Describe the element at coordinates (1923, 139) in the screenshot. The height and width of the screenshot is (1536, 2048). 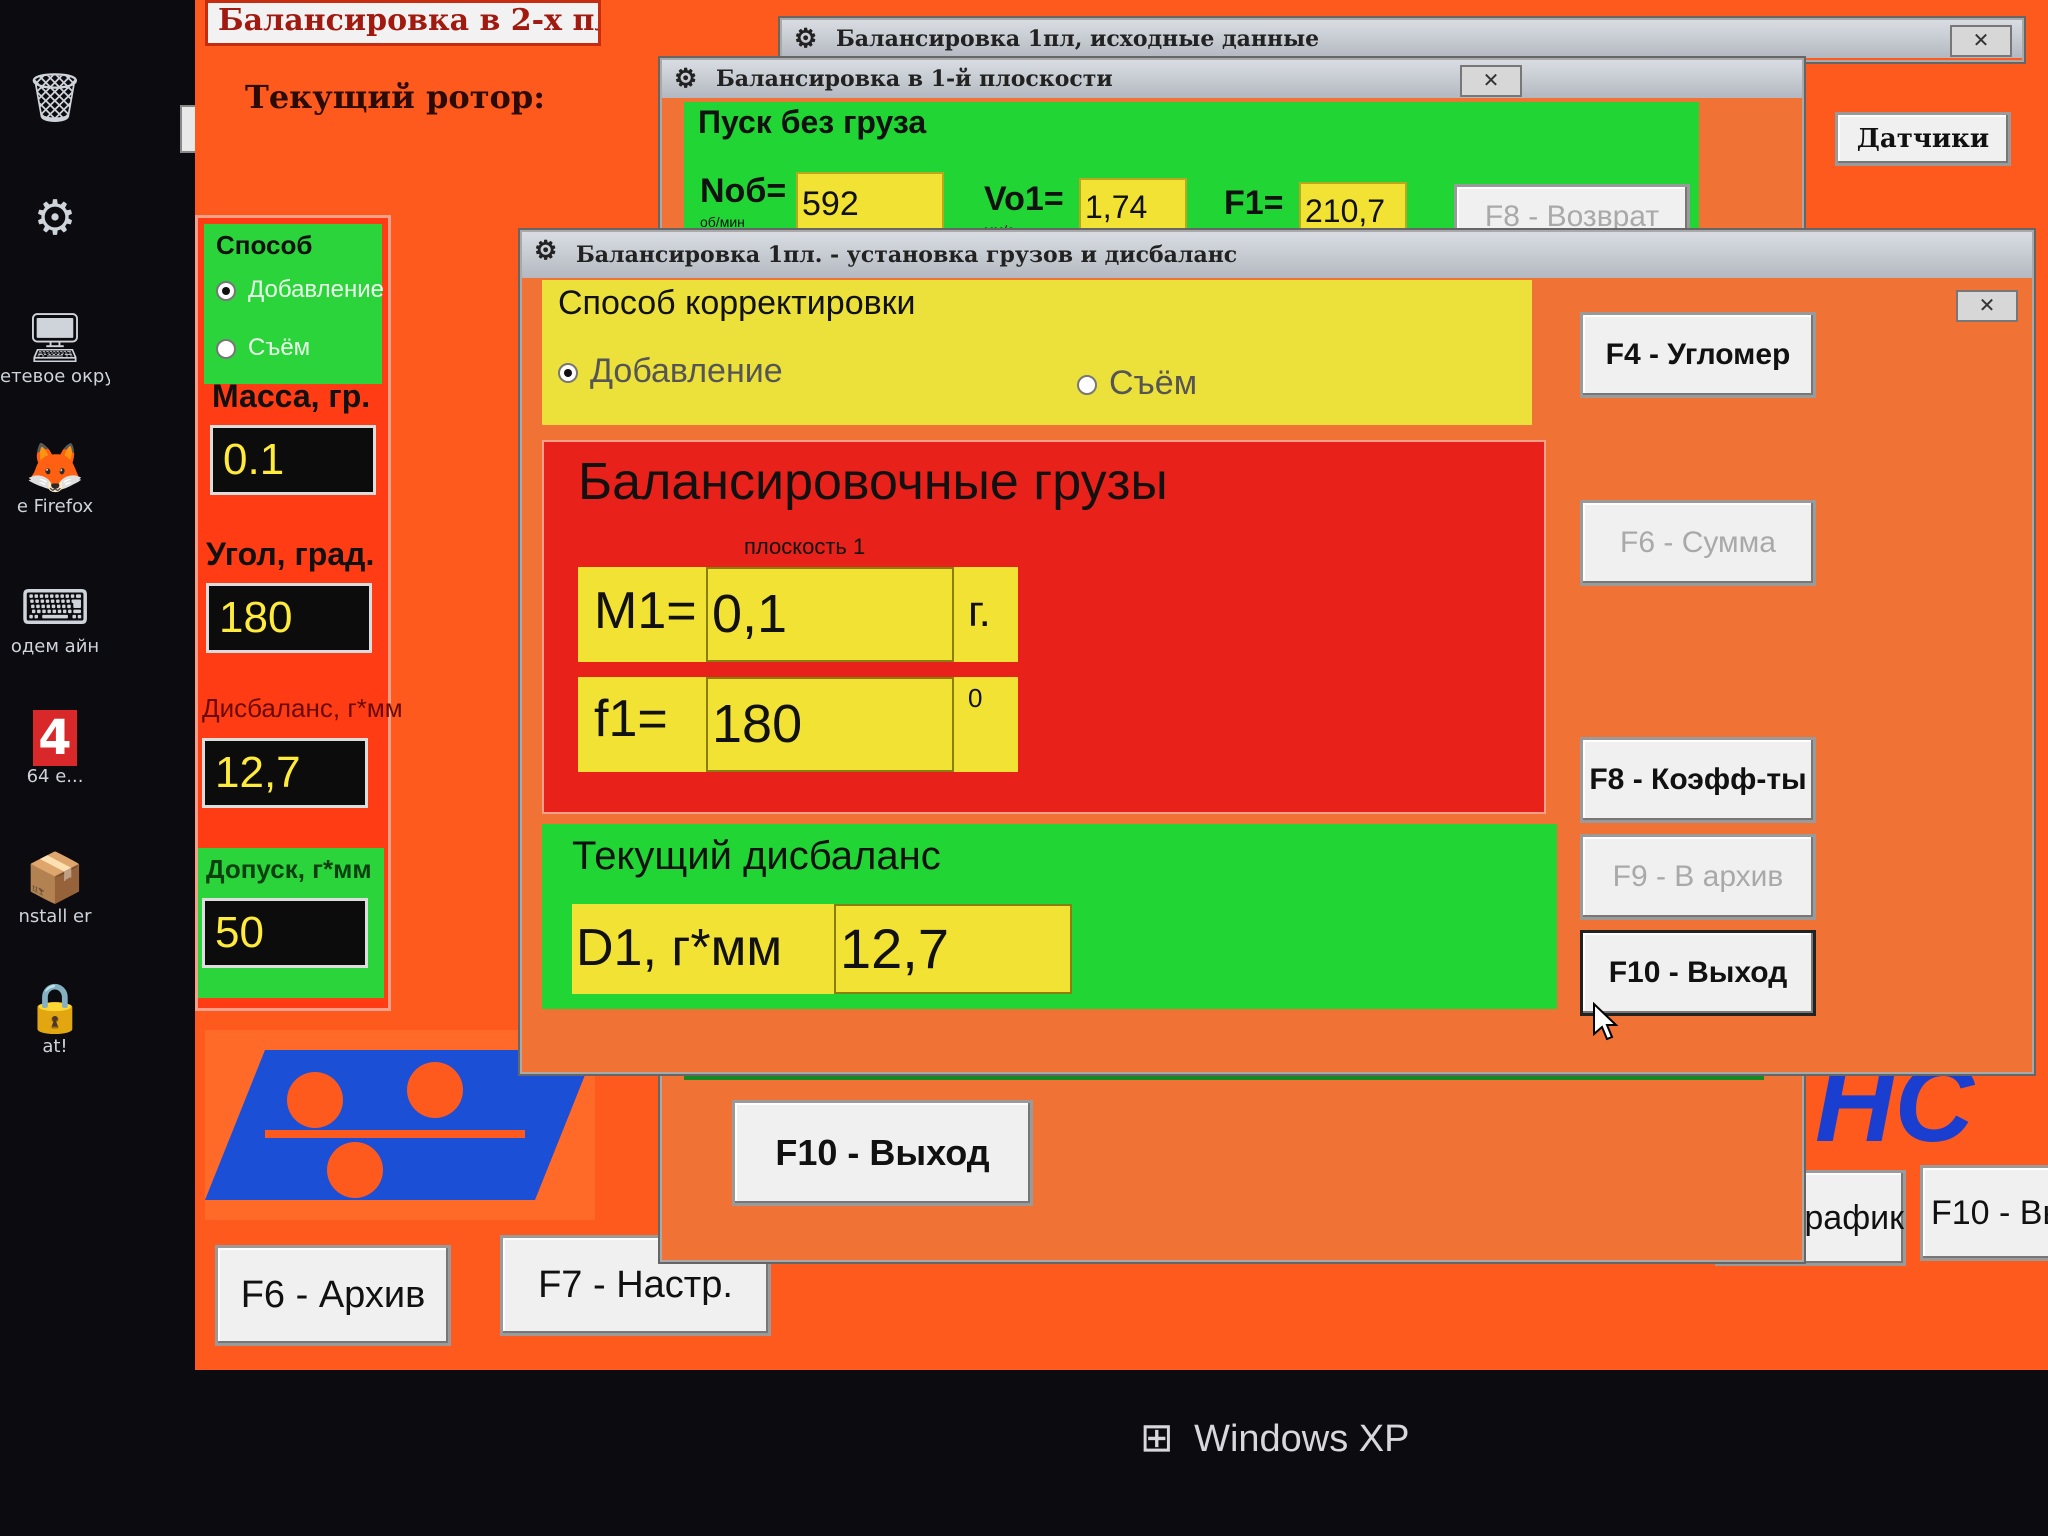
I see `sensors-button: Датчики` at that location.